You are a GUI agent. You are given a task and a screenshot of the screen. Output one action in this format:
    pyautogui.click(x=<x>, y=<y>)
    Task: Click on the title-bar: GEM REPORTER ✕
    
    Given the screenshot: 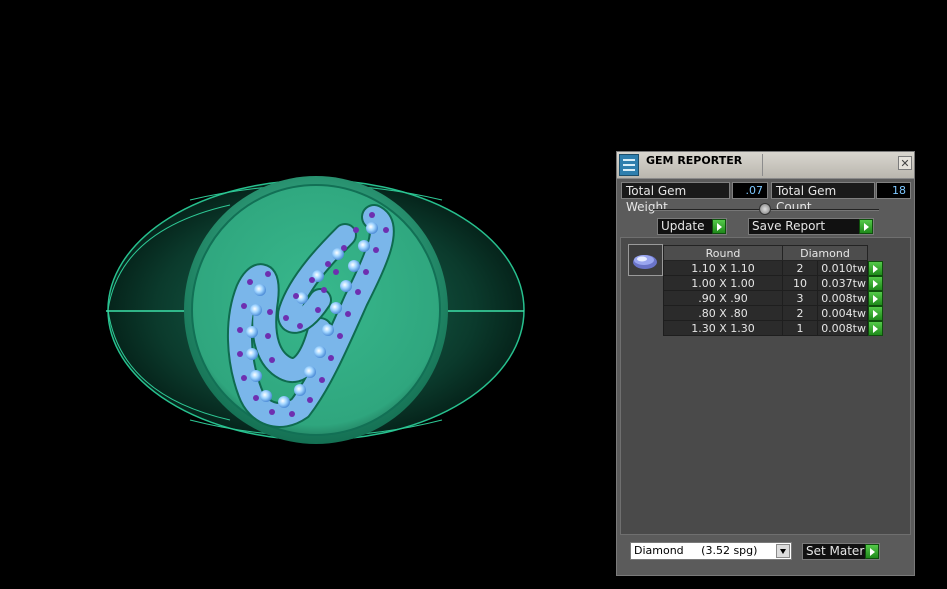 What is the action you would take?
    pyautogui.click(x=765, y=165)
    